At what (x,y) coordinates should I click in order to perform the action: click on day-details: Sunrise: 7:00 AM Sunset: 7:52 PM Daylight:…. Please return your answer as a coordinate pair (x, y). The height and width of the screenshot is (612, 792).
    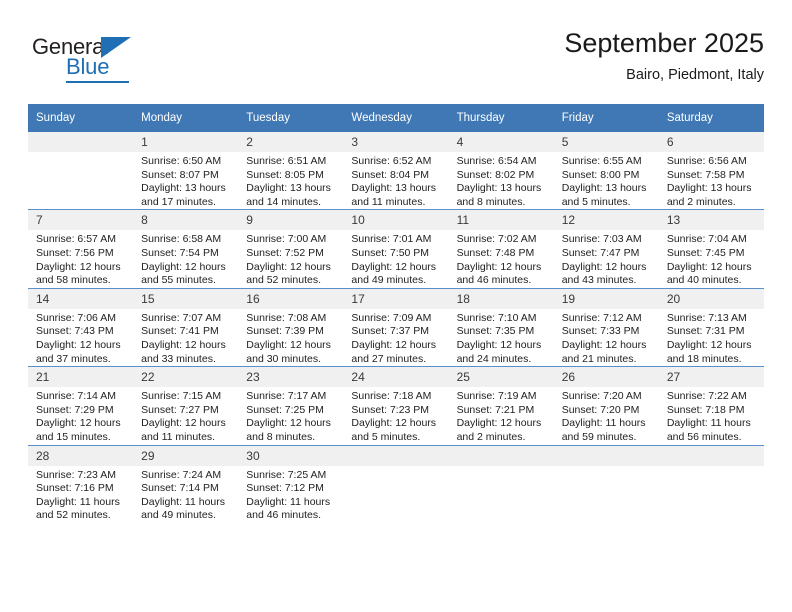
    Looking at the image, I should click on (290, 258).